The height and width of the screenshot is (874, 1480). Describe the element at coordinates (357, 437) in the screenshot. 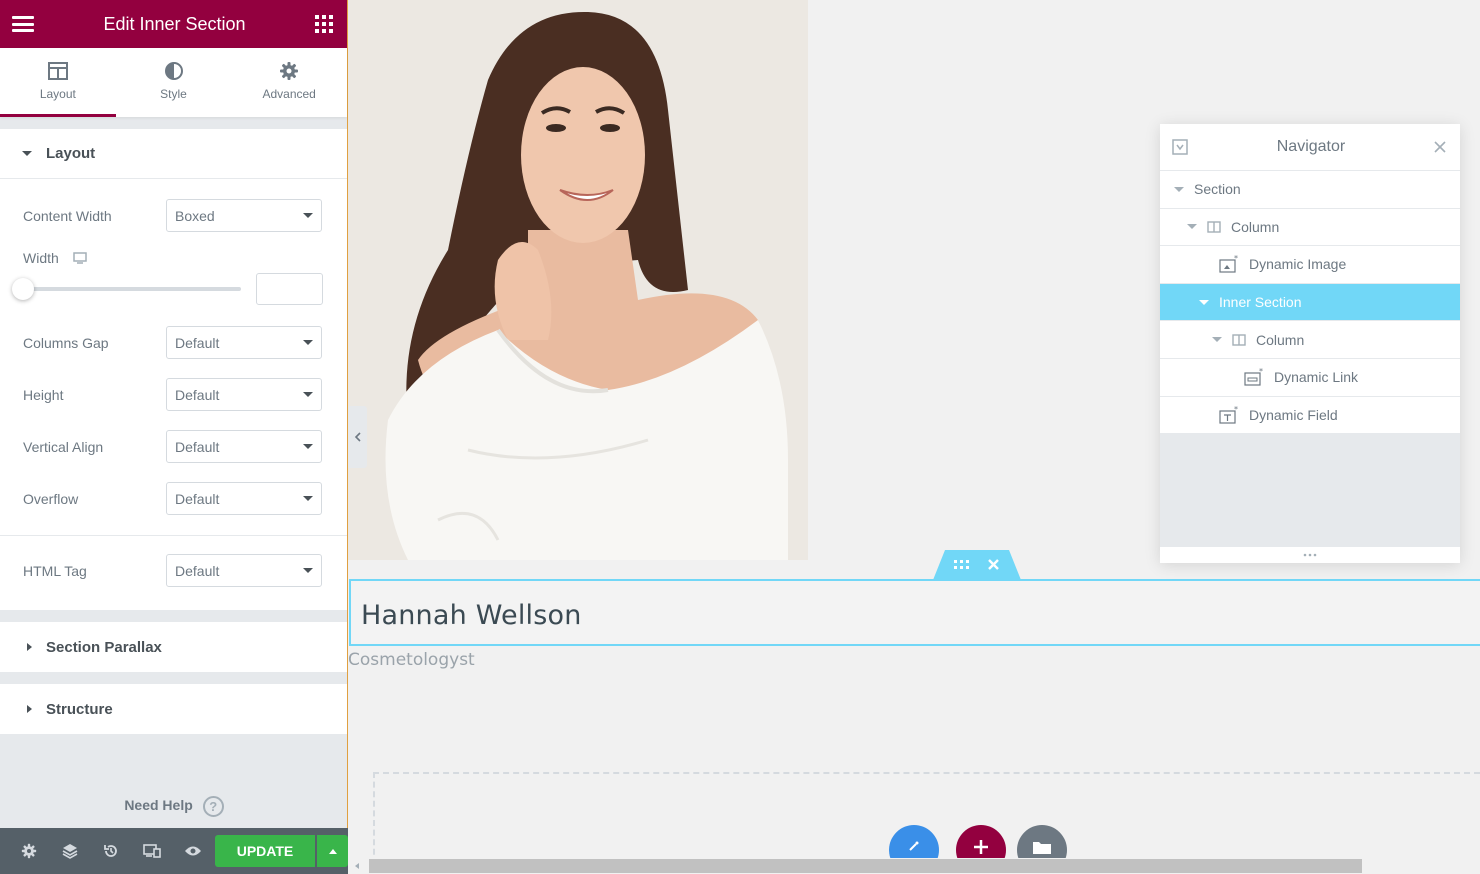

I see `collapse-panel-button` at that location.